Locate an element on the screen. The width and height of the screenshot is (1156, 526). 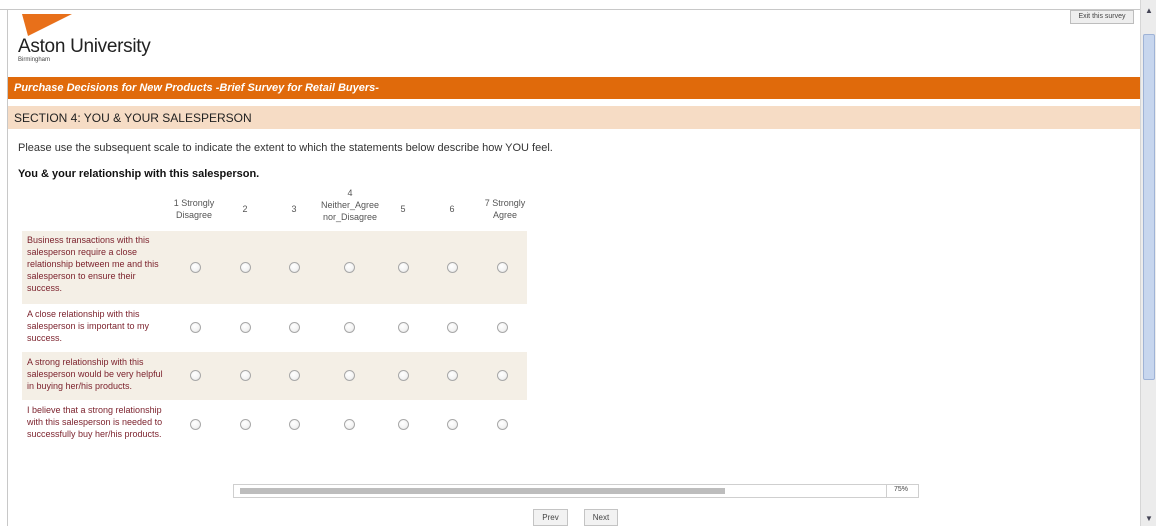
progress-percent: 75% is located at coordinates (901, 489).